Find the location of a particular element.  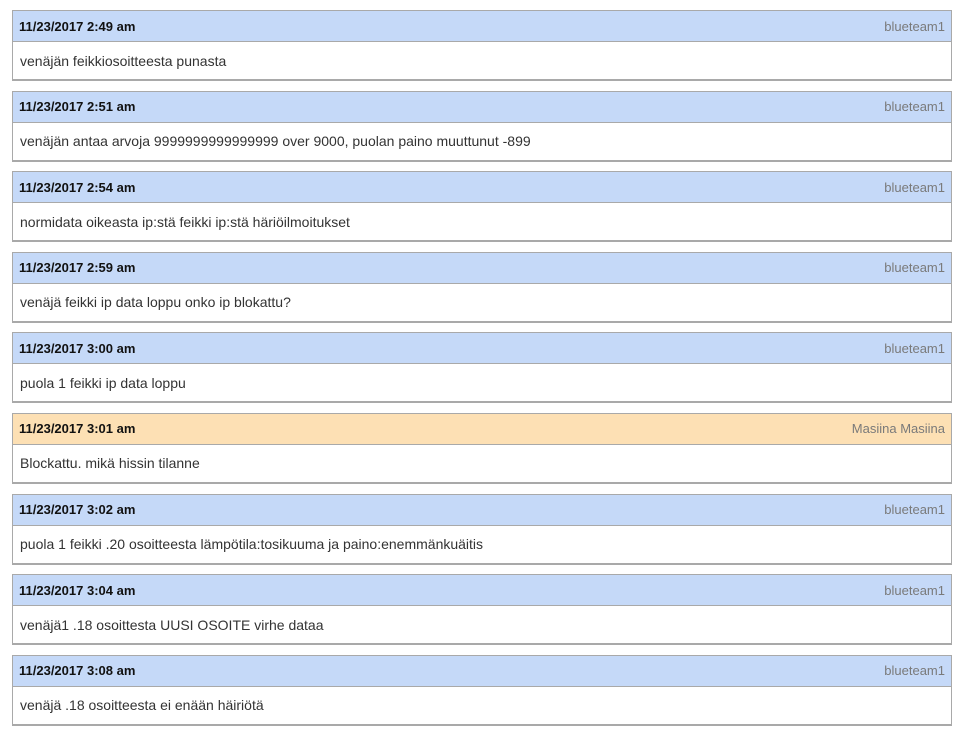

message-timestamp: 11/23/2017 2:54 am is located at coordinates (77, 187).